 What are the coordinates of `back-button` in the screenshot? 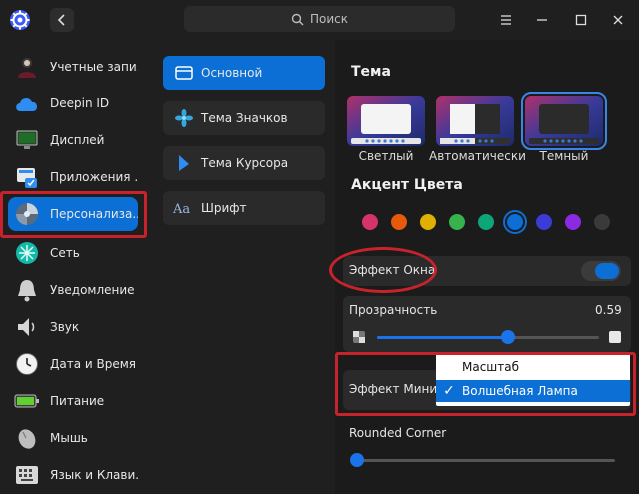 It's located at (62, 20).